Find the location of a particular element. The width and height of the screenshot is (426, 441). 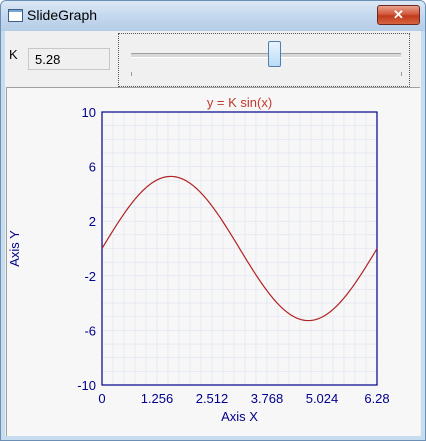

y-axis-label: Axis Y is located at coordinates (14, 248).